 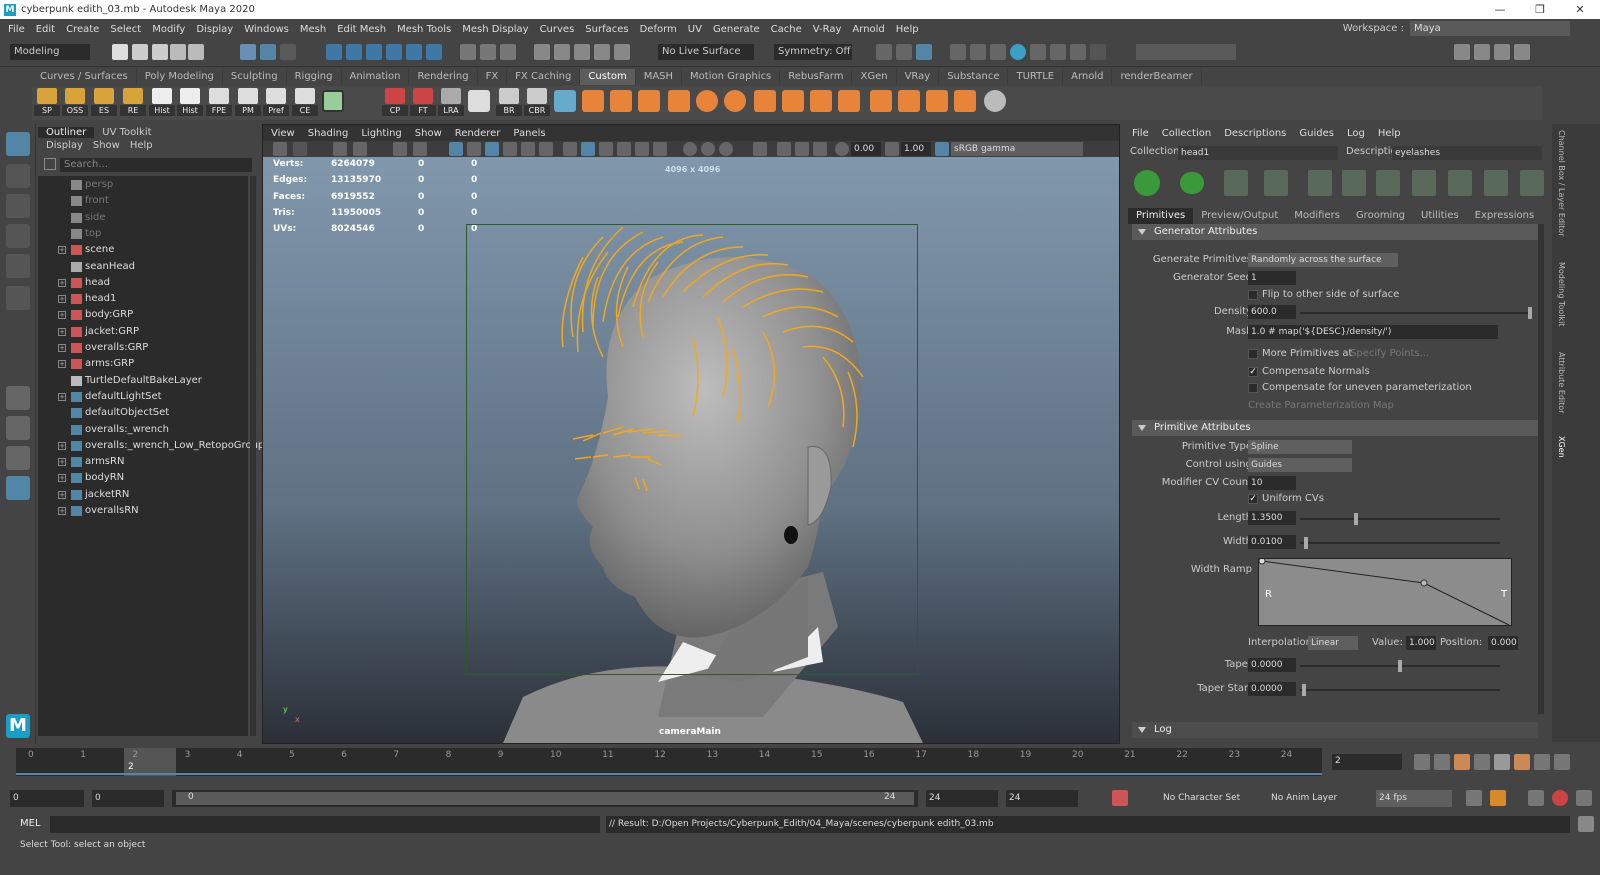 I want to click on outliner-item: defaultObjectSet, so click(x=143, y=413).